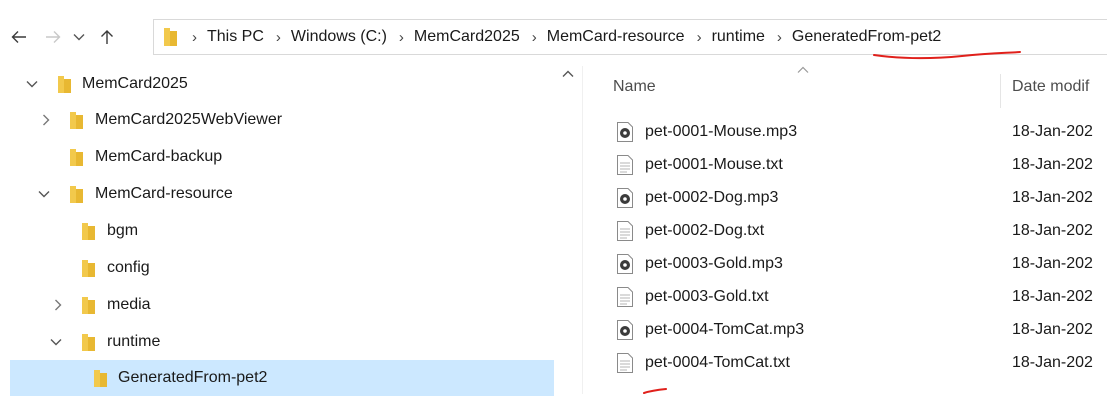 This screenshot has height=396, width=1107. I want to click on file-row: pet-0004-TomCat.mp3 18-Jan-202, so click(845, 330).